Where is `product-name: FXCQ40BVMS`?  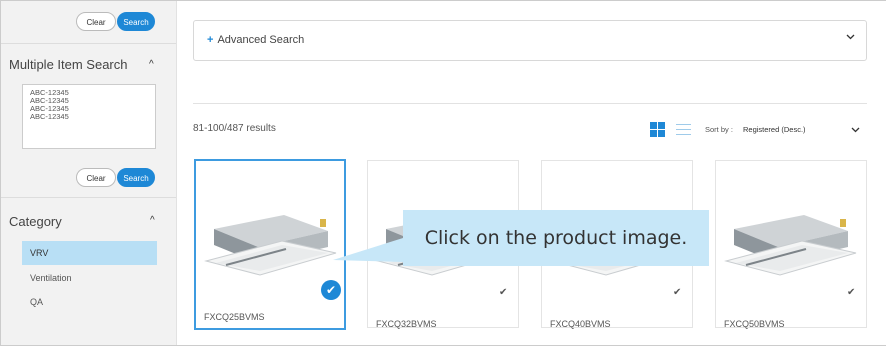
product-name: FXCQ40BVMS is located at coordinates (580, 324).